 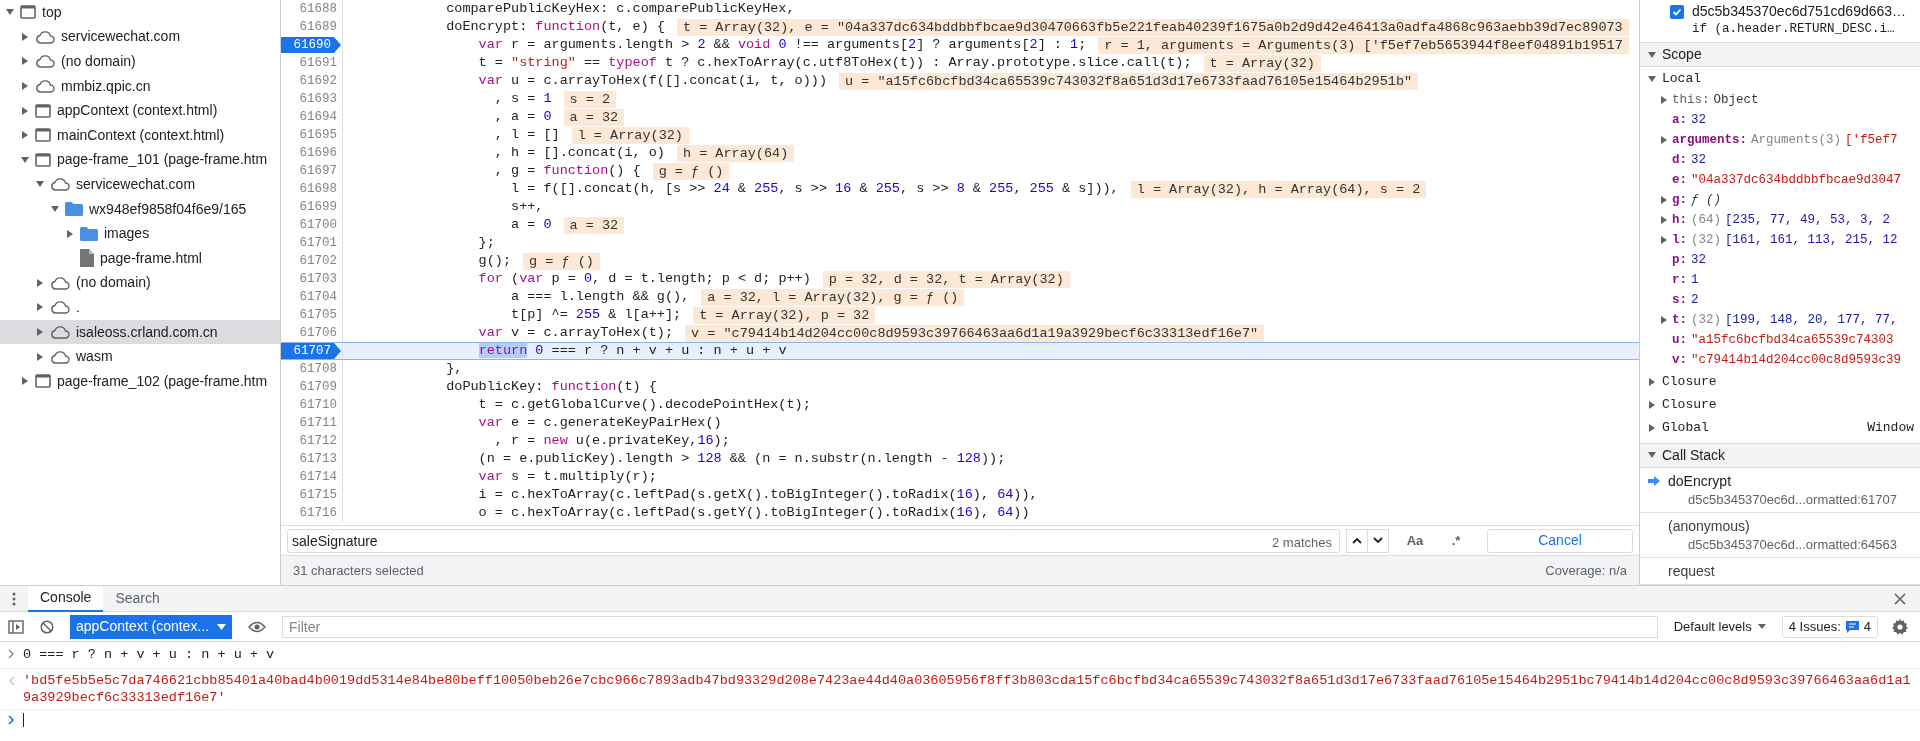 I want to click on frame-location: d5c5b345370ec6d...ormatted:61707, so click(x=1784, y=500).